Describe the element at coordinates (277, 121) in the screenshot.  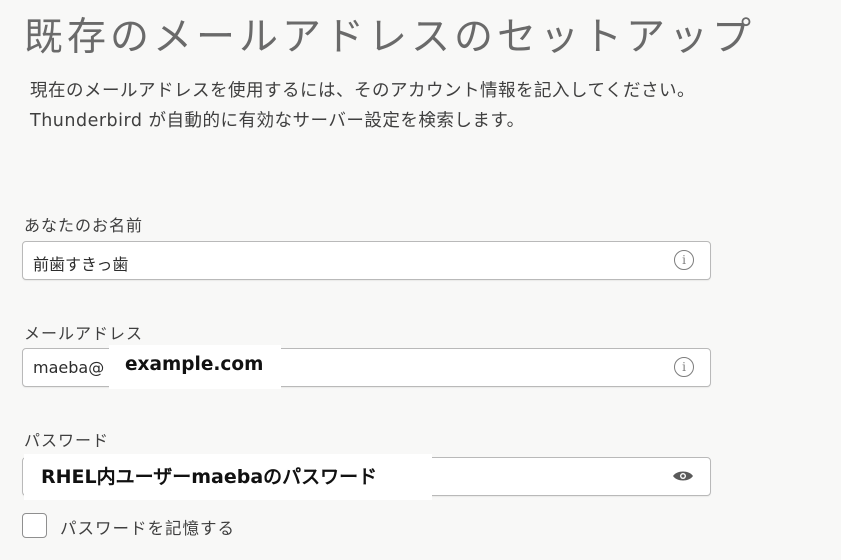
I see `description-line-2: Thunderbird が自動的に有効なサーバー設定を検索します。` at that location.